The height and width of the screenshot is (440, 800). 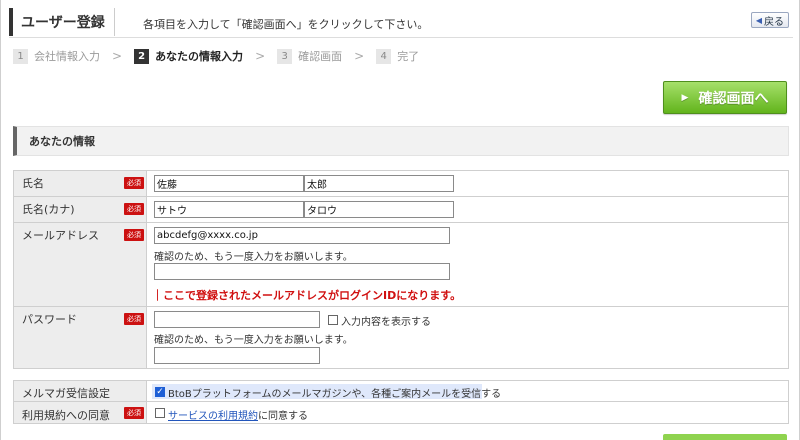 What do you see at coordinates (33, 183) in the screenshot?
I see `name-label: 氏名` at bounding box center [33, 183].